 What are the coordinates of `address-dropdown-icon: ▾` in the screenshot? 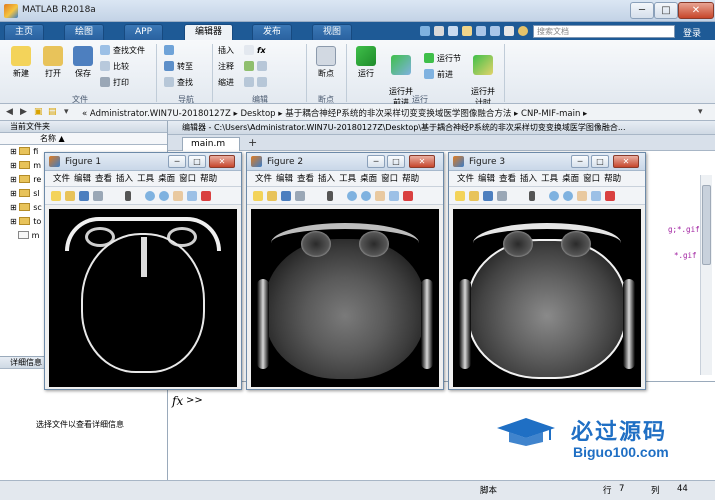 It's located at (66, 112).